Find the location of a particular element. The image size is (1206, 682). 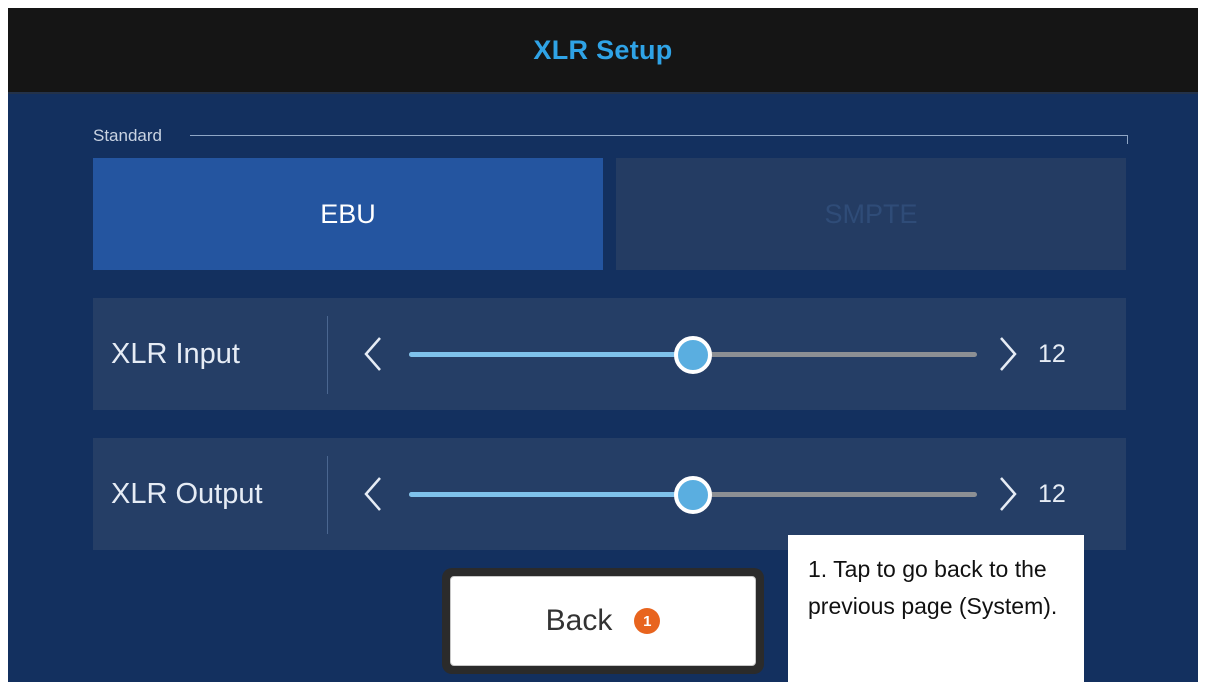

xlr-output-row: XLR Output 12 is located at coordinates (609, 494).